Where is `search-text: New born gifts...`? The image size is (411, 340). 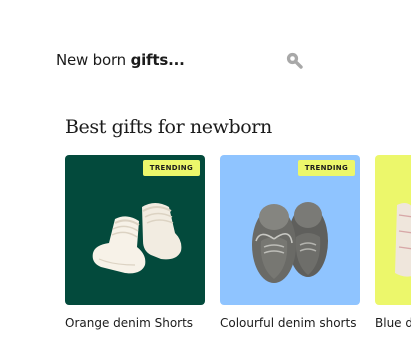
search-text: New born gifts... is located at coordinates (120, 60).